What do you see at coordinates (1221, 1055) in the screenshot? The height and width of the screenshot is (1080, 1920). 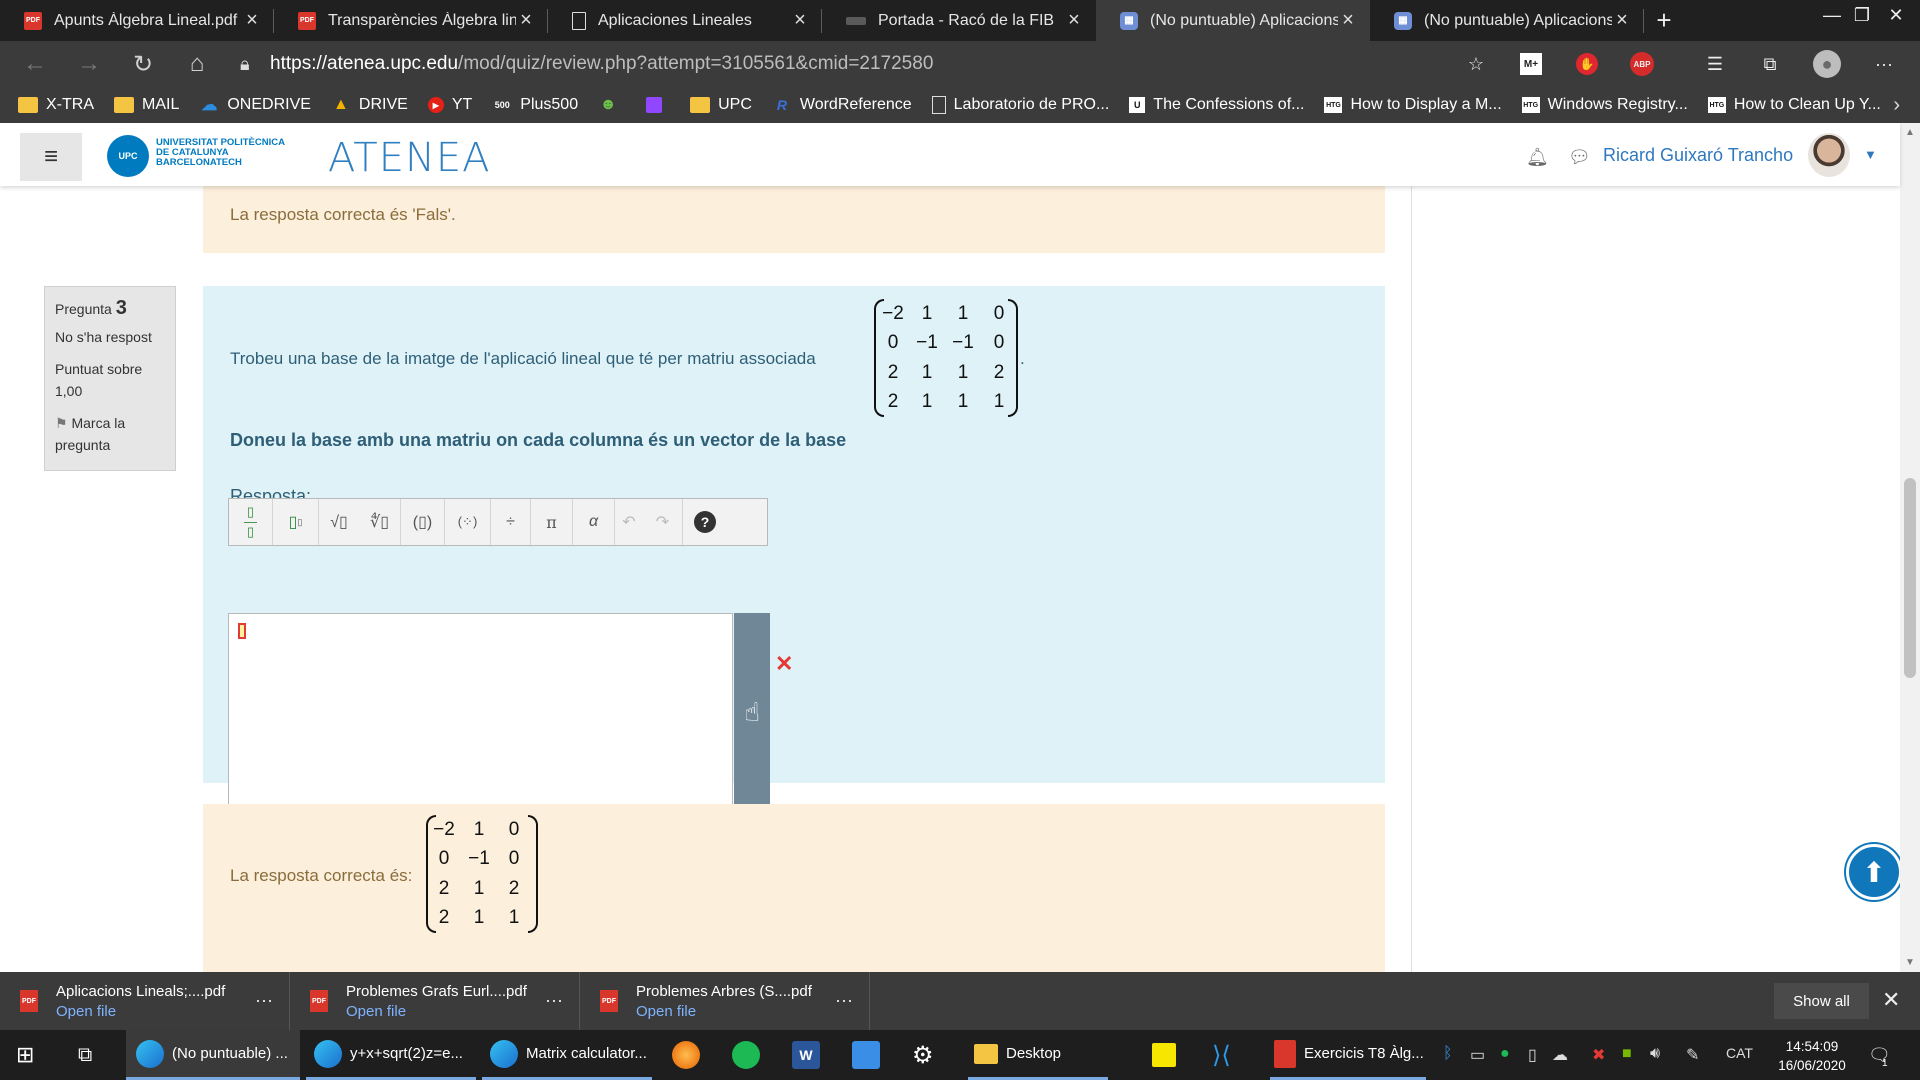 I see `vscode-icon: ⟩⟨` at bounding box center [1221, 1055].